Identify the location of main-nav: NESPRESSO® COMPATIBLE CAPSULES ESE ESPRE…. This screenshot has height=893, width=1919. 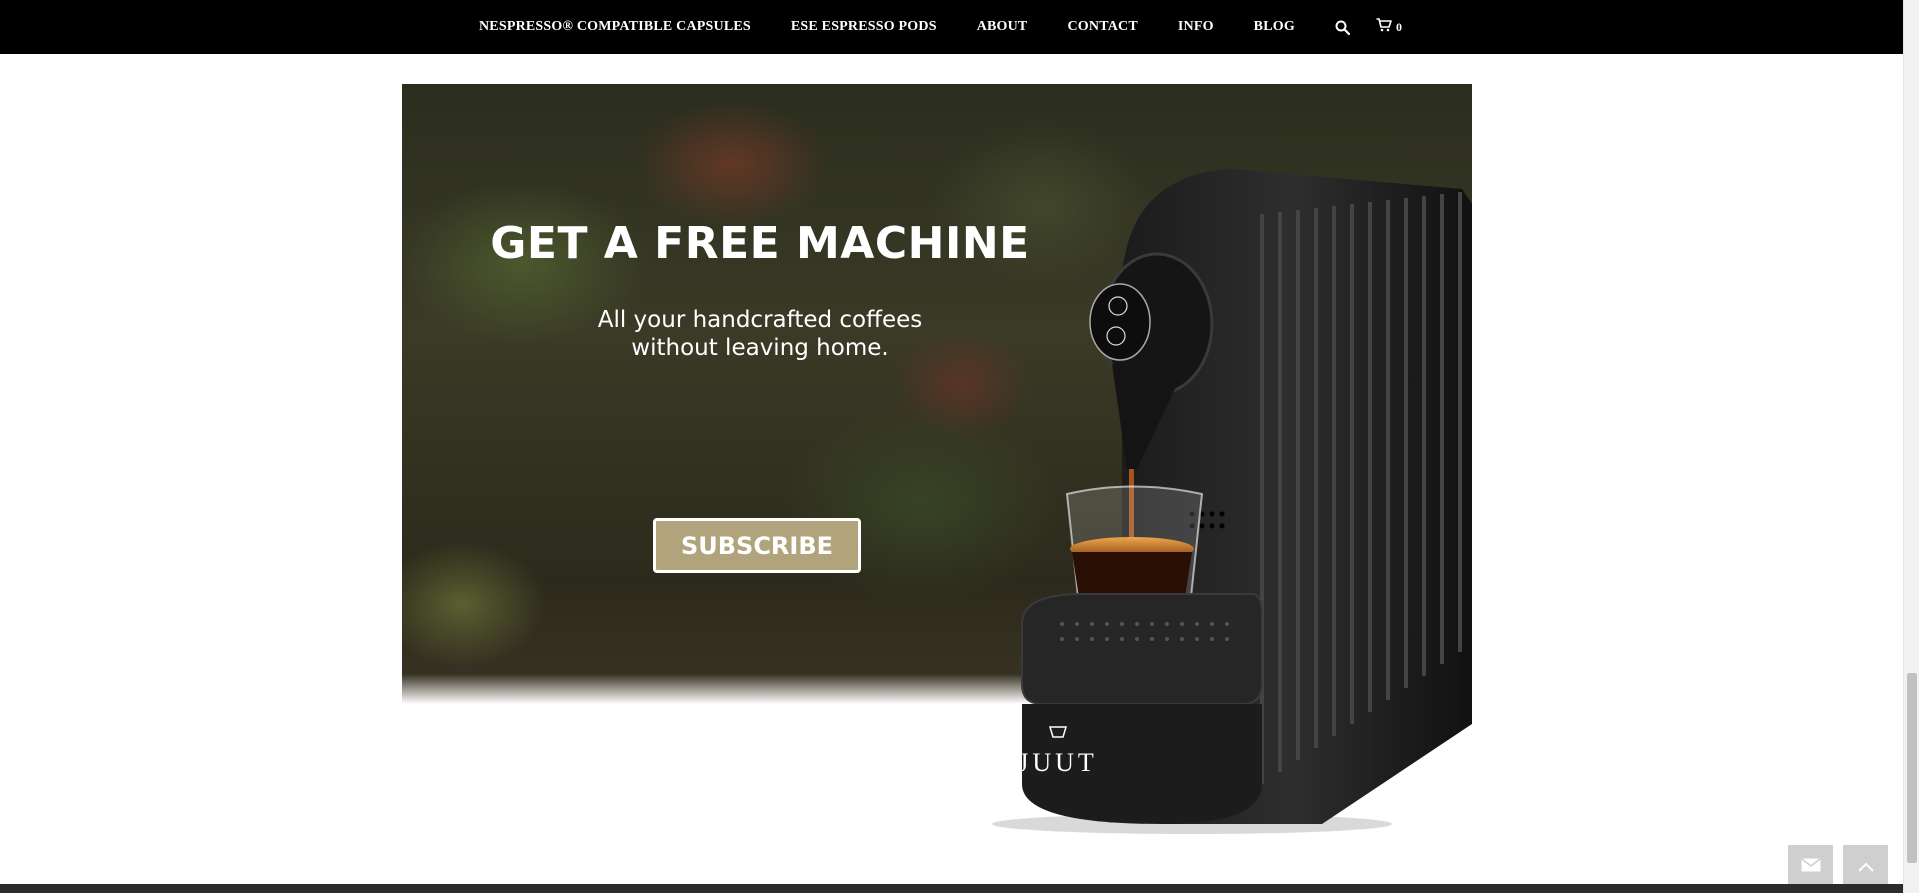
(940, 27).